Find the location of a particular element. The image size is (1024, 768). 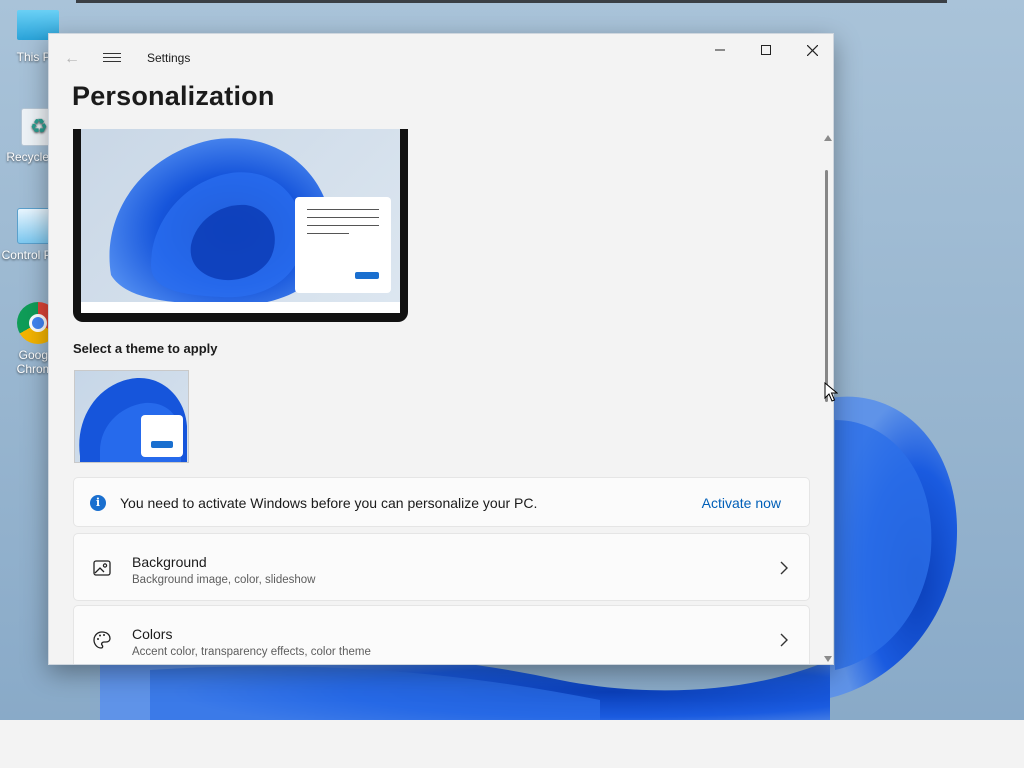

row-title: Background is located at coordinates (169, 562).